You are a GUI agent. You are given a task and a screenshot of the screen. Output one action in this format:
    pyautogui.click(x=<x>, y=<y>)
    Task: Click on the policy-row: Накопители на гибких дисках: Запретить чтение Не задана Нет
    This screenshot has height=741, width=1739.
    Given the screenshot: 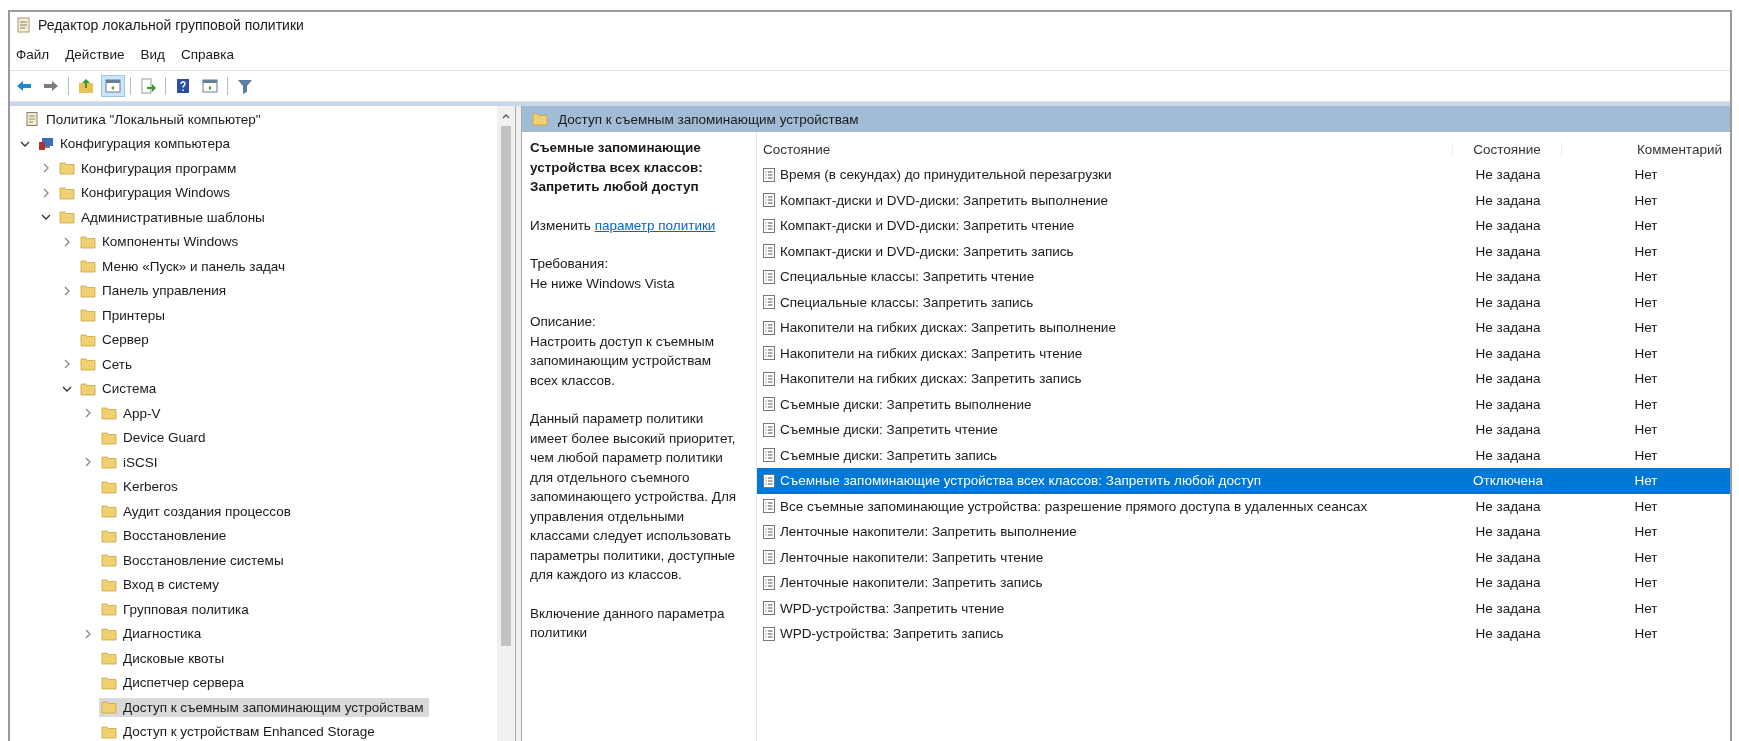 What is the action you would take?
    pyautogui.click(x=1243, y=353)
    